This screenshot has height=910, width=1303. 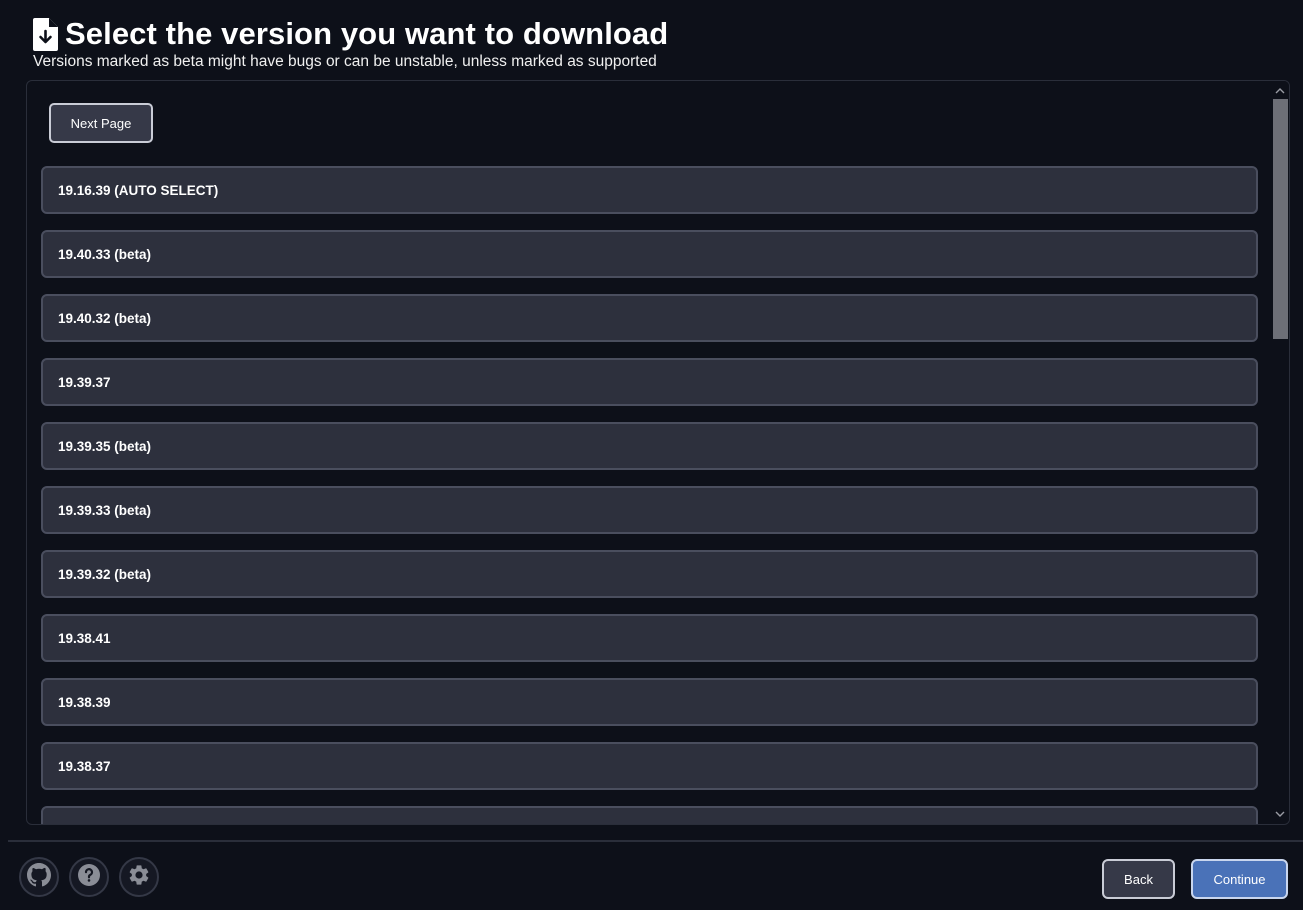 I want to click on title-row: Select the version you want to download, so click(x=653, y=34).